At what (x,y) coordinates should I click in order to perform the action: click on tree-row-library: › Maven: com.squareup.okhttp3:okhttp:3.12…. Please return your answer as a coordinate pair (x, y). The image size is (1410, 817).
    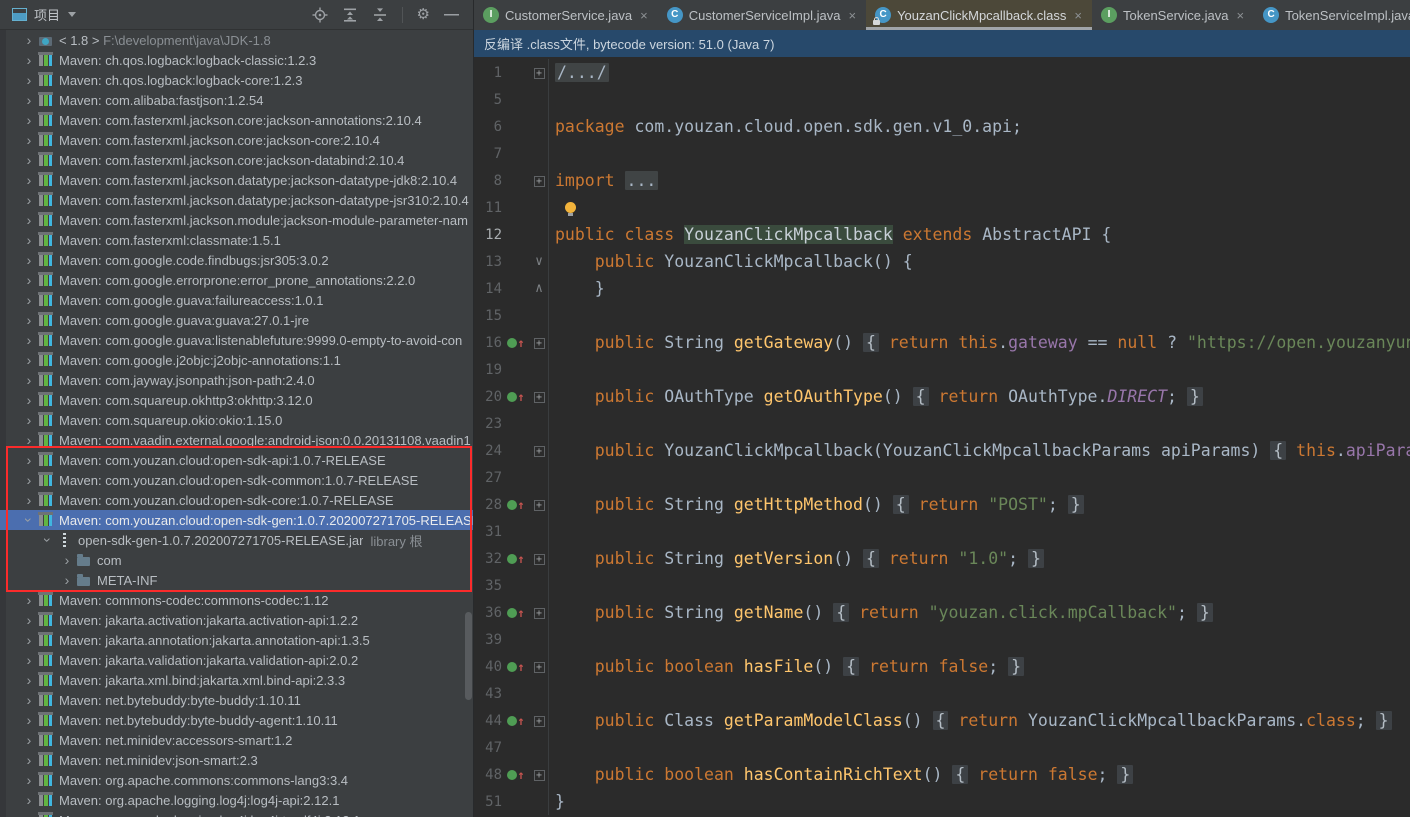
    Looking at the image, I should click on (236, 400).